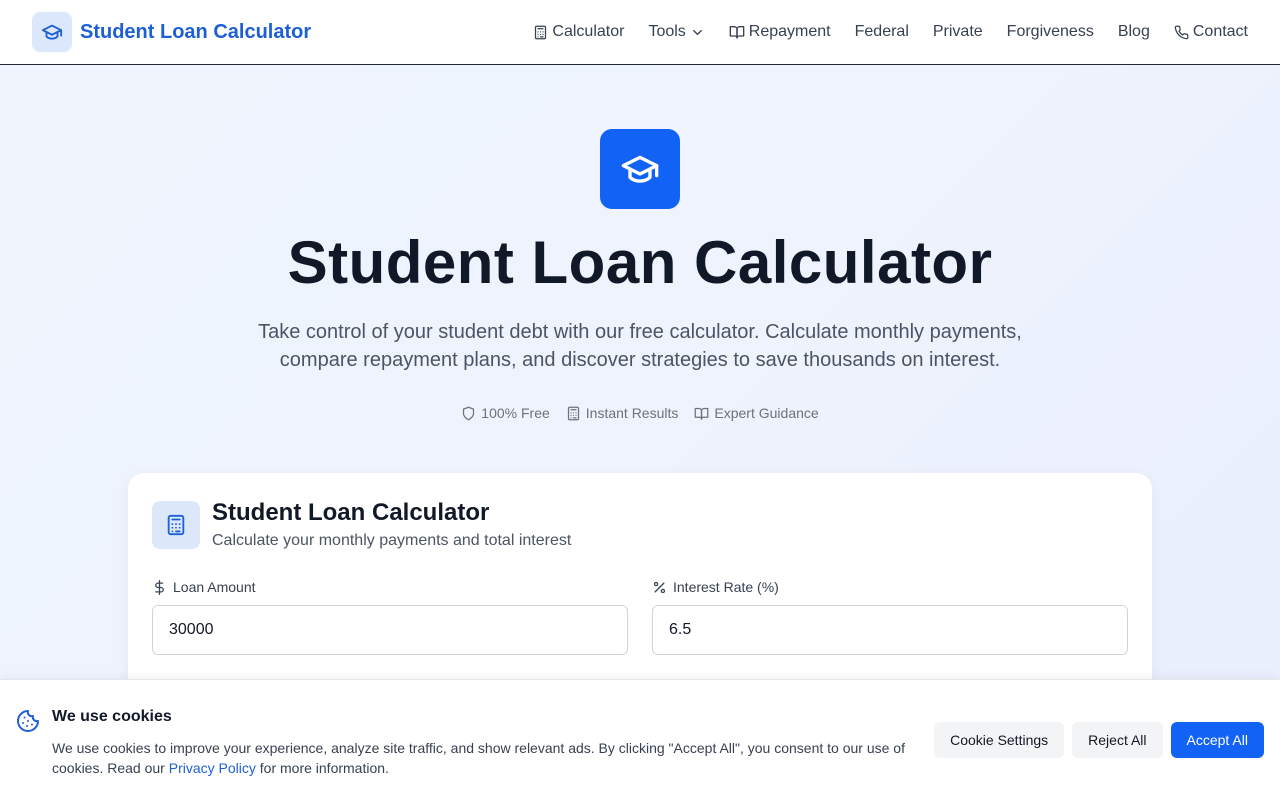 This screenshot has height=800, width=1280. I want to click on nav-item-forgiveness: Forgiveness, so click(1050, 32).